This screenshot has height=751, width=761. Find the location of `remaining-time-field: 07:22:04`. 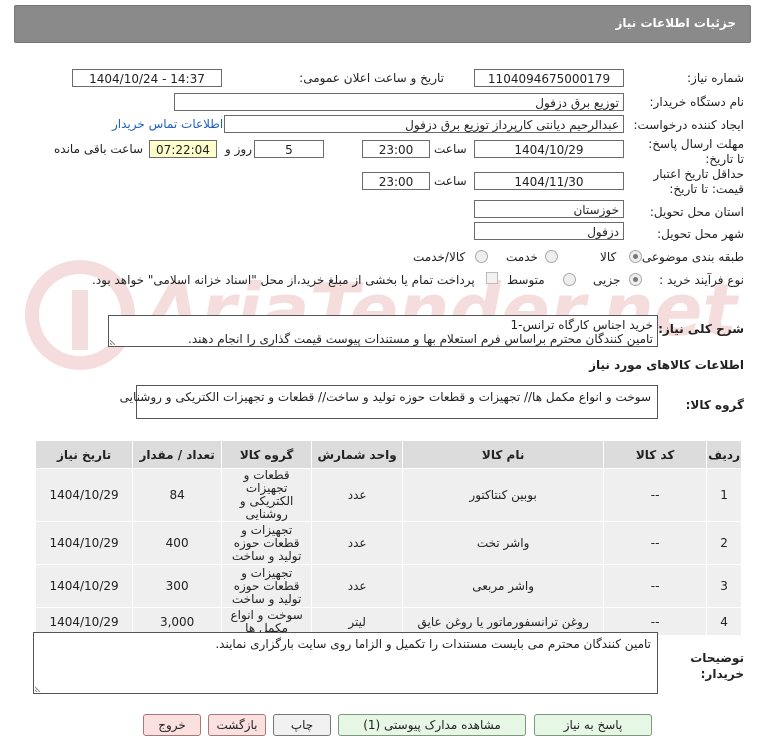

remaining-time-field: 07:22:04 is located at coordinates (183, 149).